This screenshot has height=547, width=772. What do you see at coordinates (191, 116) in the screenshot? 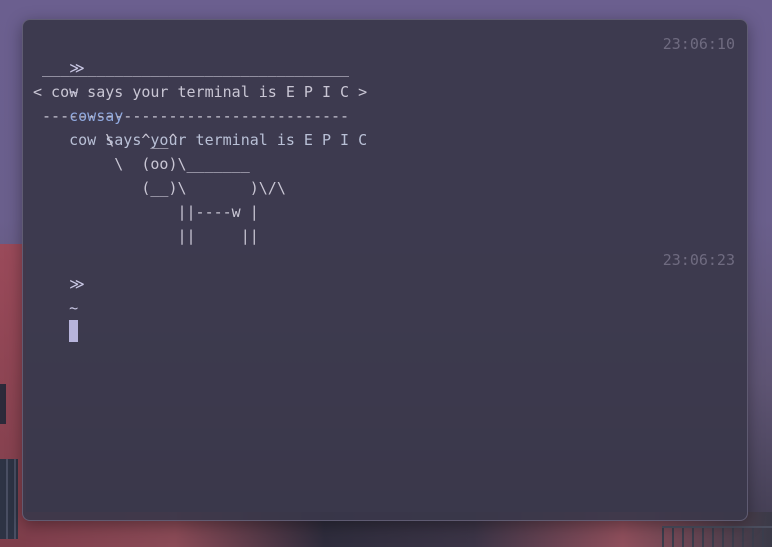
I see `output-line: ----------------------------------` at bounding box center [191, 116].